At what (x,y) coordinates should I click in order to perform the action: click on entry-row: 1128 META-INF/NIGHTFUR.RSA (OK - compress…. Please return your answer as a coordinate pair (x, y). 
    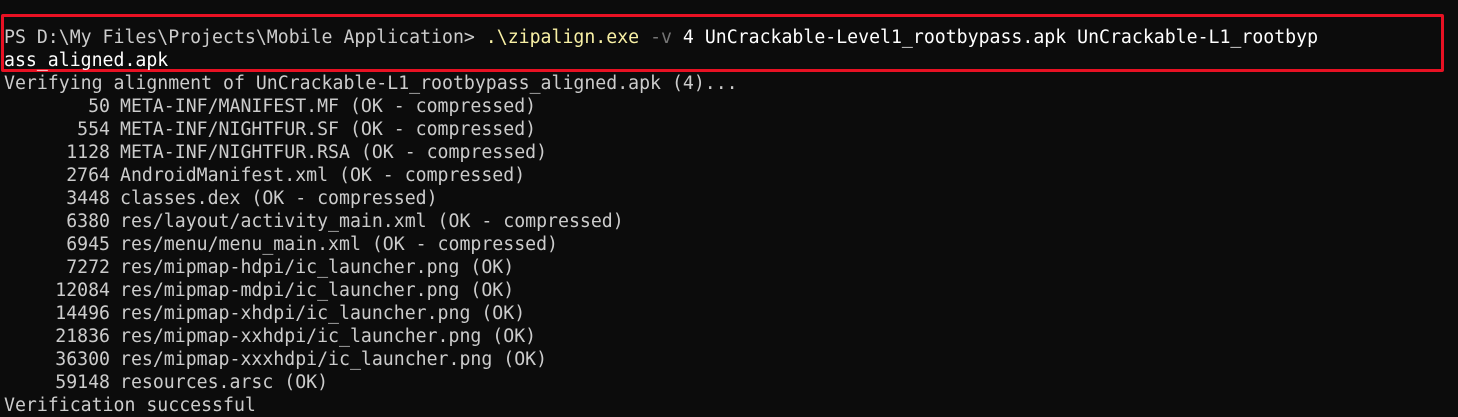
    Looking at the image, I should click on (275, 152).